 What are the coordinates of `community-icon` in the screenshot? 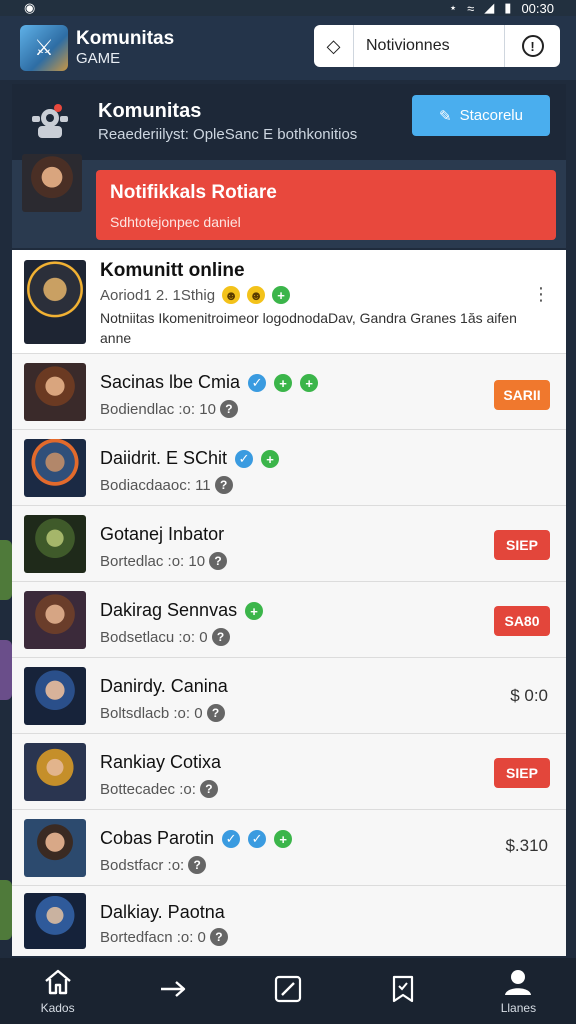 It's located at (50, 122).